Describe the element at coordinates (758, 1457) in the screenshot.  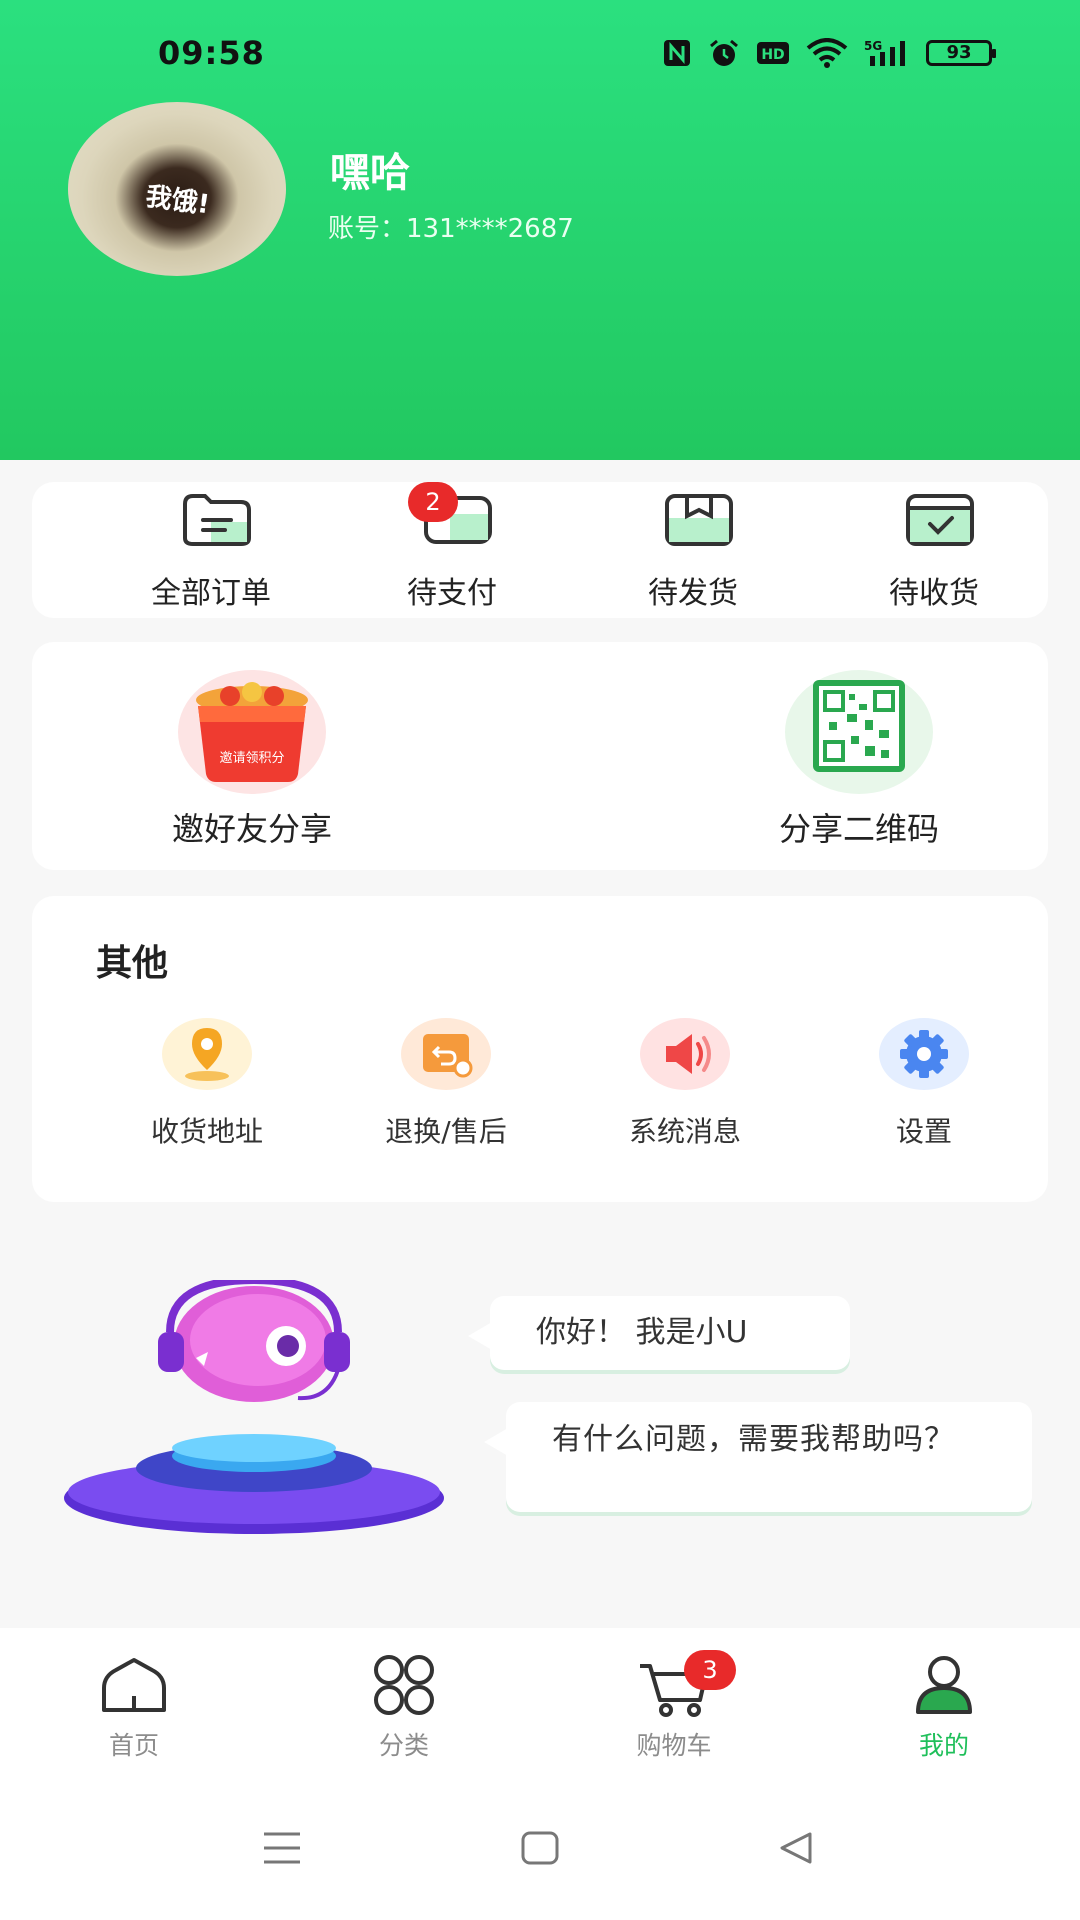
I see `assistant-question-bubble: 有什么问题，需要我帮助吗？` at that location.